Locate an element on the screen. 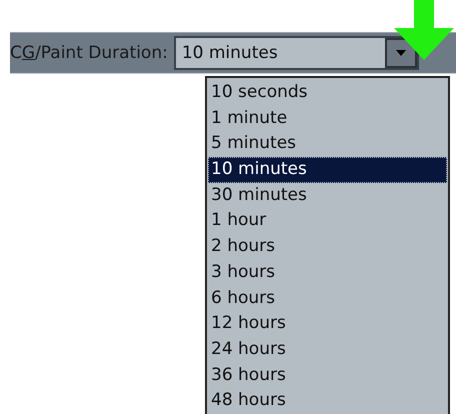 This screenshot has height=414, width=456. dropdown-option: 12 hours is located at coordinates (327, 324).